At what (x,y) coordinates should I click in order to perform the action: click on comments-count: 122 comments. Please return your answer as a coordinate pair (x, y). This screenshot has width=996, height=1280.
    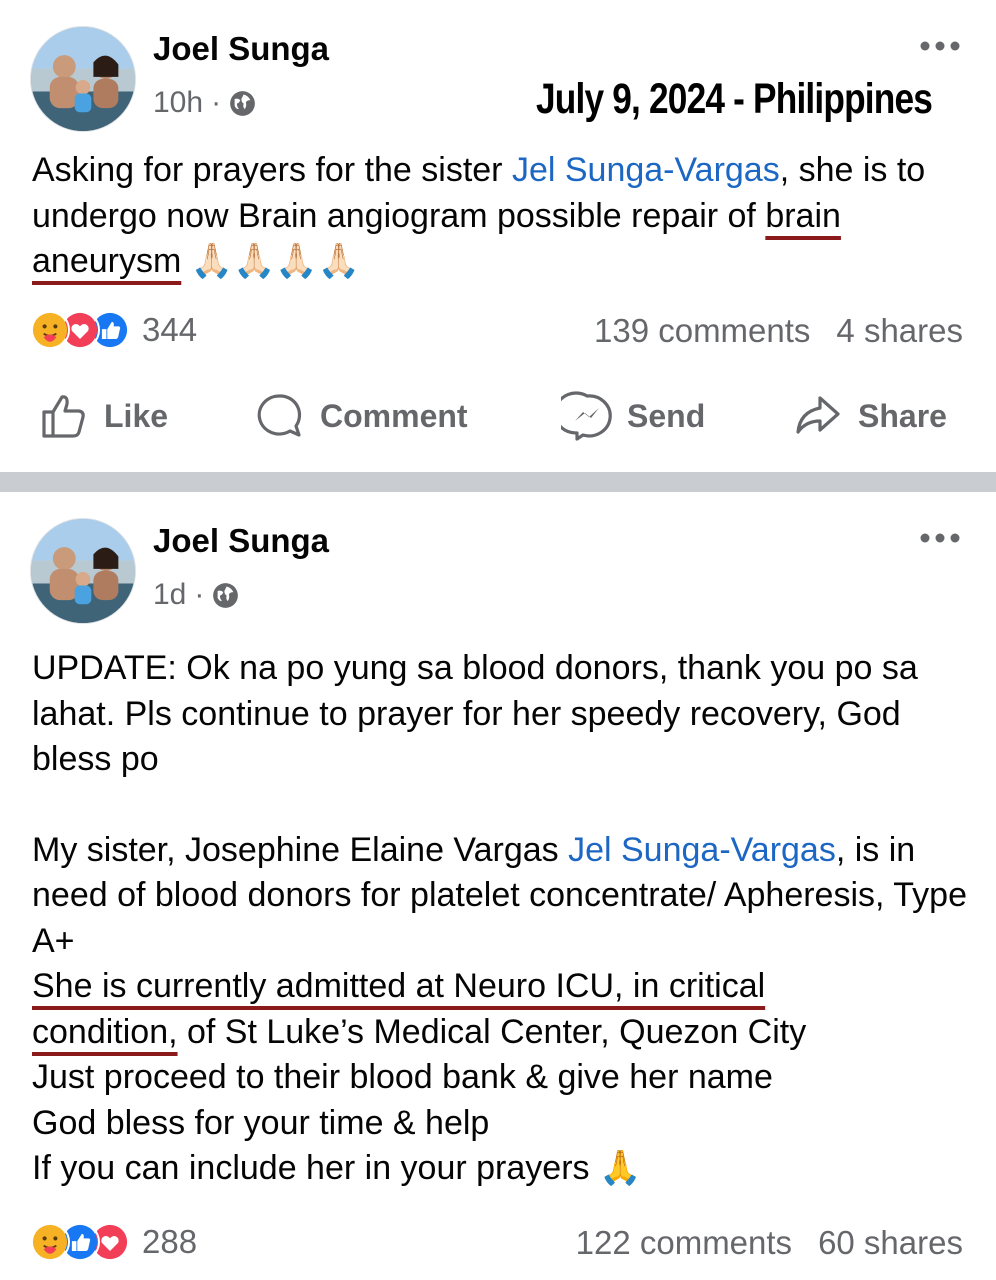
    Looking at the image, I should click on (684, 1243).